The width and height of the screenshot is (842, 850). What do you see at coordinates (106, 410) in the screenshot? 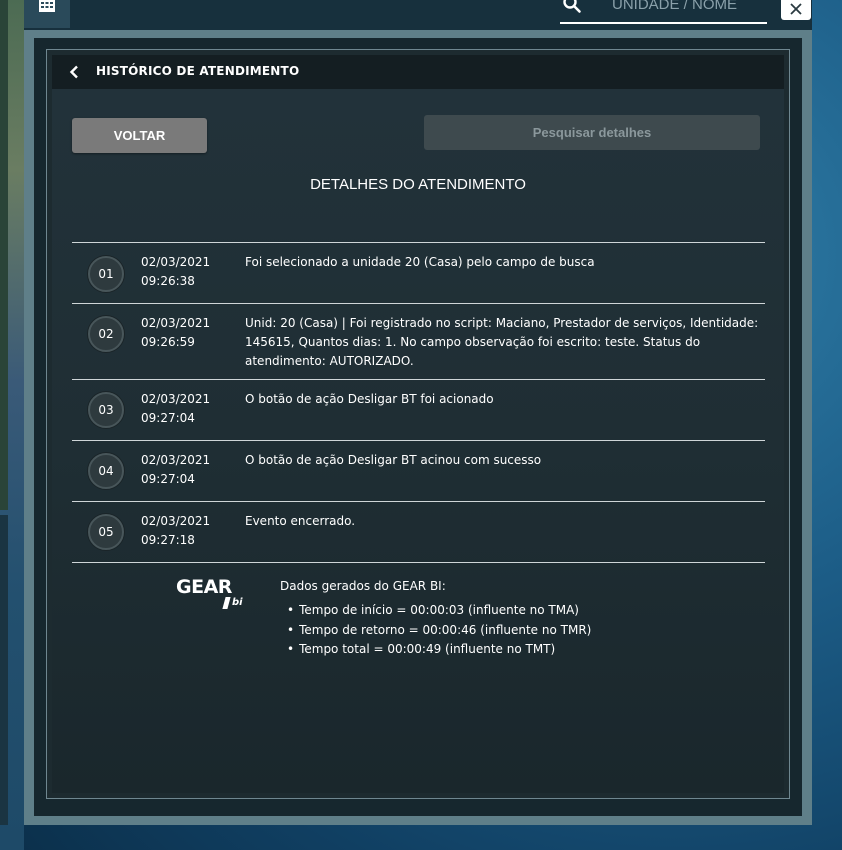
I see `event-number-badge: 03` at bounding box center [106, 410].